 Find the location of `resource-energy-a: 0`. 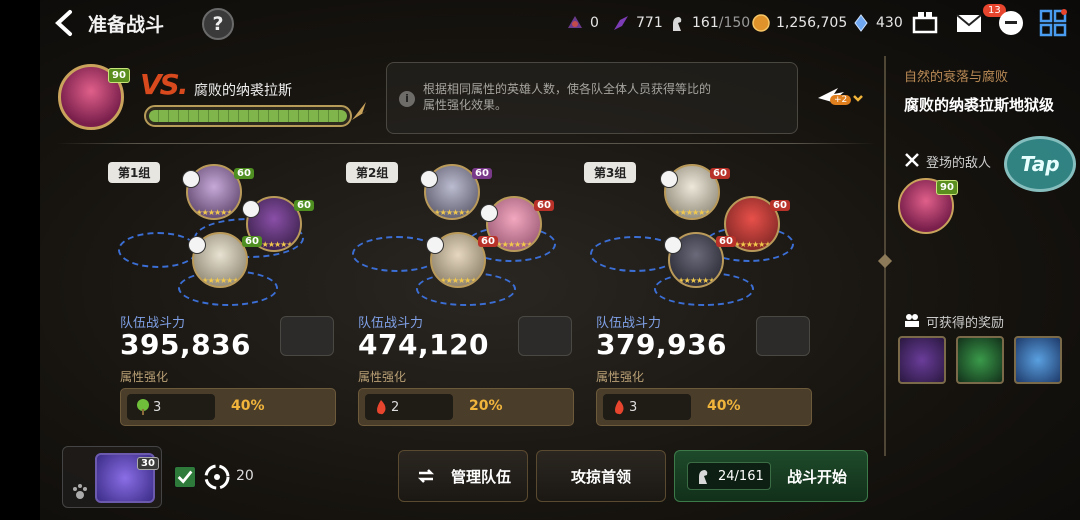

resource-energy-a: 0 is located at coordinates (582, 23).